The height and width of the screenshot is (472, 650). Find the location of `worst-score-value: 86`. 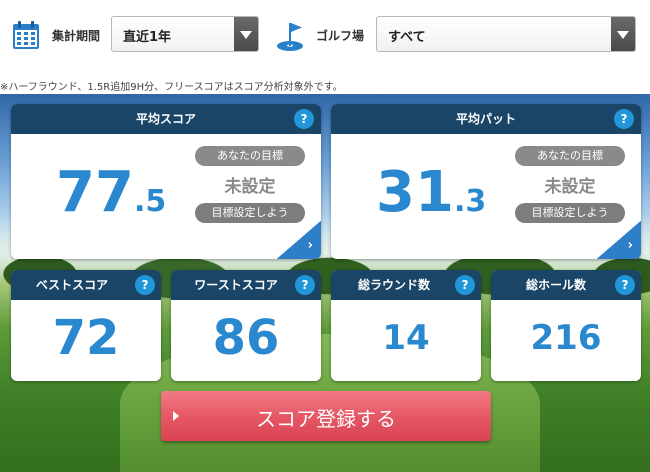

worst-score-value: 86 is located at coordinates (246, 338).